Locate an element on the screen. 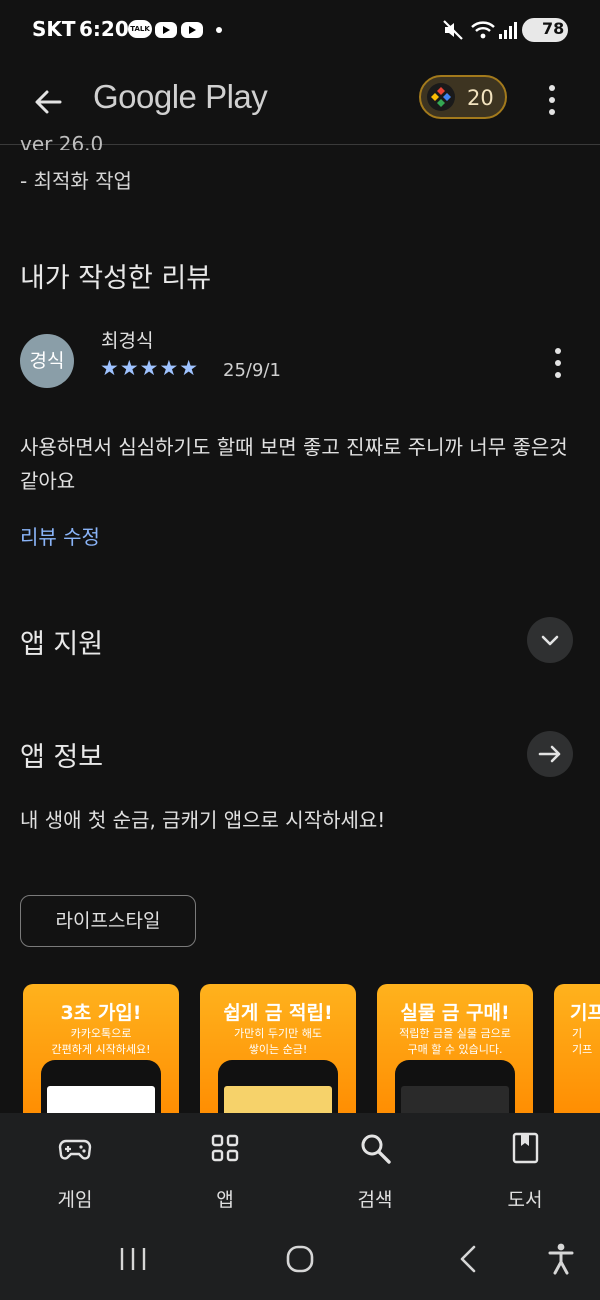 This screenshot has width=600, height=1300. screenshot-subtitle: 카카오톡으로 간편하게 시작하세요! is located at coordinates (101, 1041).